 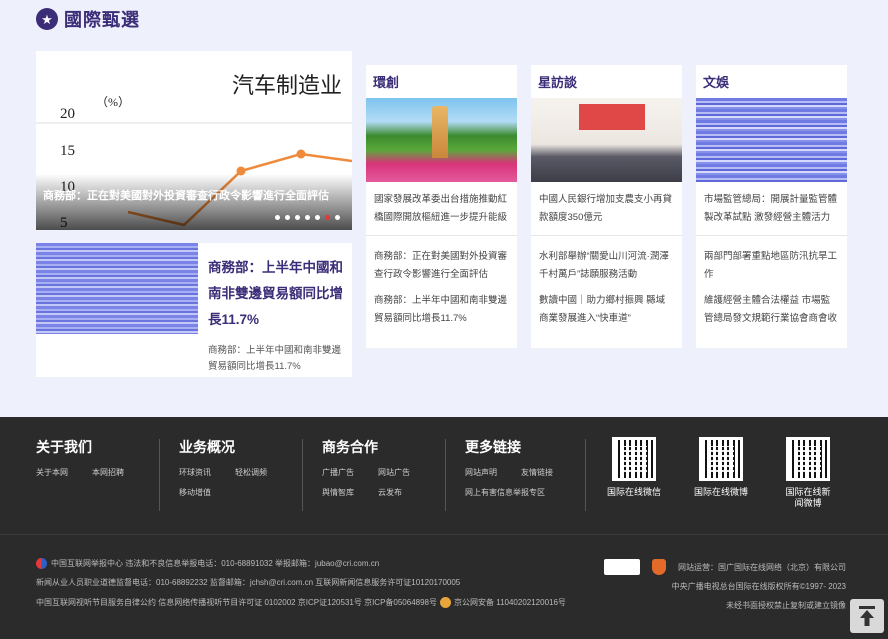 What do you see at coordinates (287, 85) in the screenshot?
I see `slide-image-heading: 汽车制造业` at bounding box center [287, 85].